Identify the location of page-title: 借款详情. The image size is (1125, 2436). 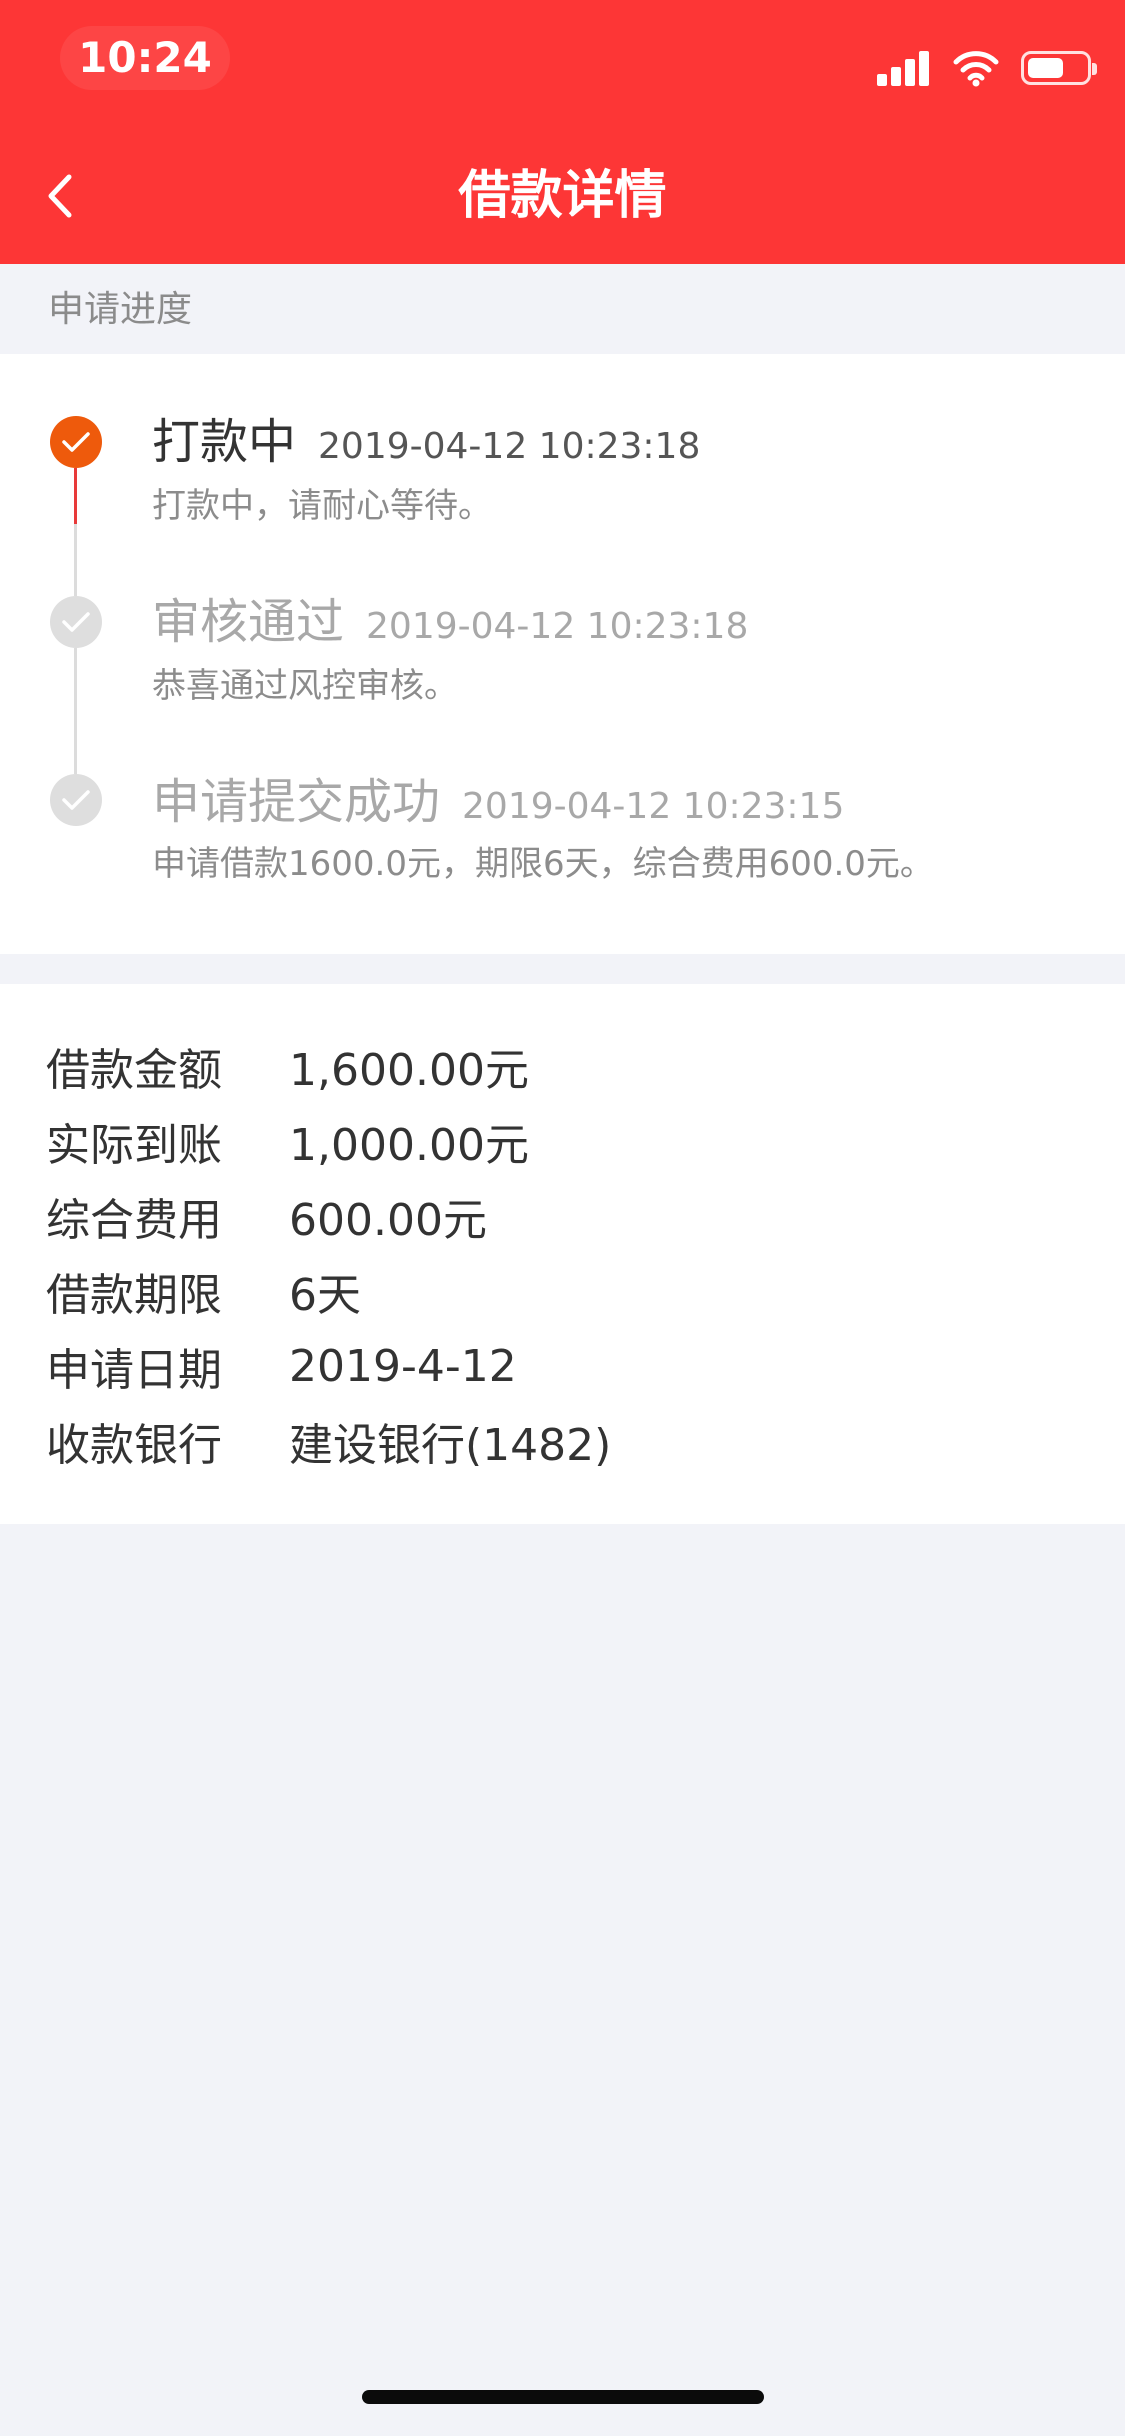
(562, 196).